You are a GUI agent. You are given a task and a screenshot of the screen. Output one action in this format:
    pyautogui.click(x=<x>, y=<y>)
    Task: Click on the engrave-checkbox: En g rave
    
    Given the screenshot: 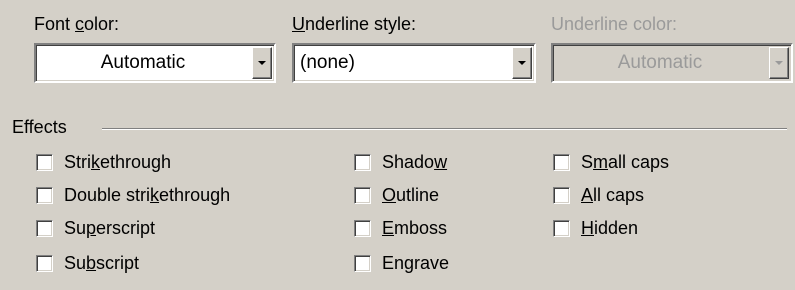 What is the action you would take?
    pyautogui.click(x=401, y=263)
    